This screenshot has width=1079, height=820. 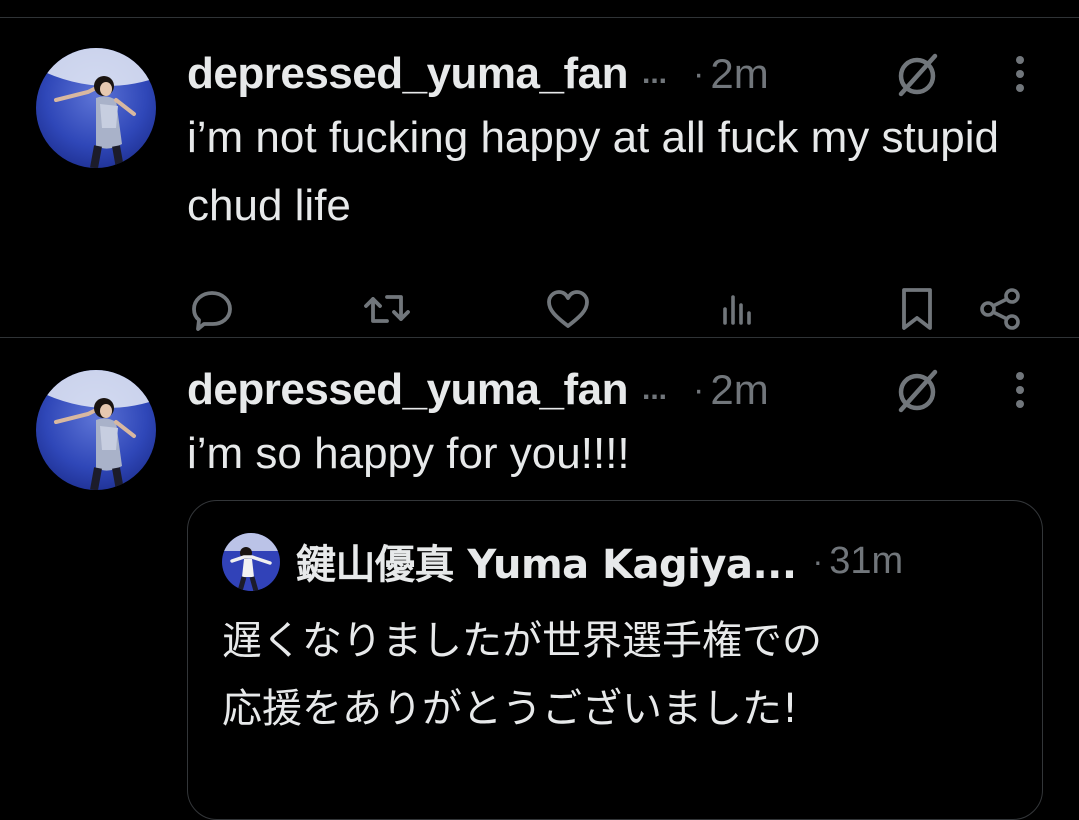 I want to click on action-bar, so click(x=539, y=309).